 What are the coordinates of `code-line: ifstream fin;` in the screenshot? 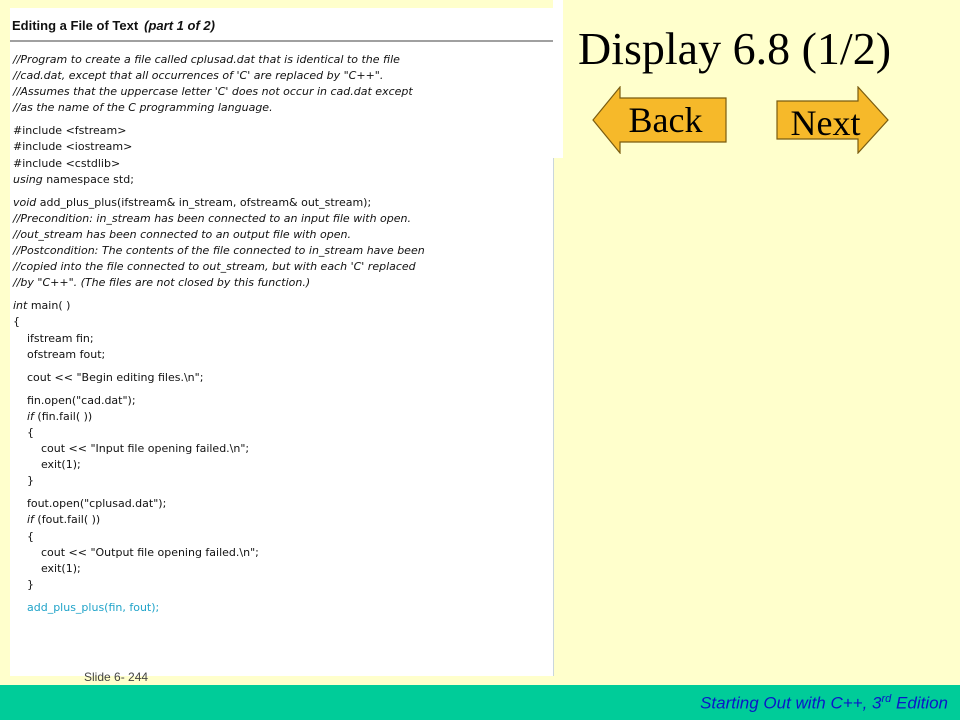 It's located at (53, 338).